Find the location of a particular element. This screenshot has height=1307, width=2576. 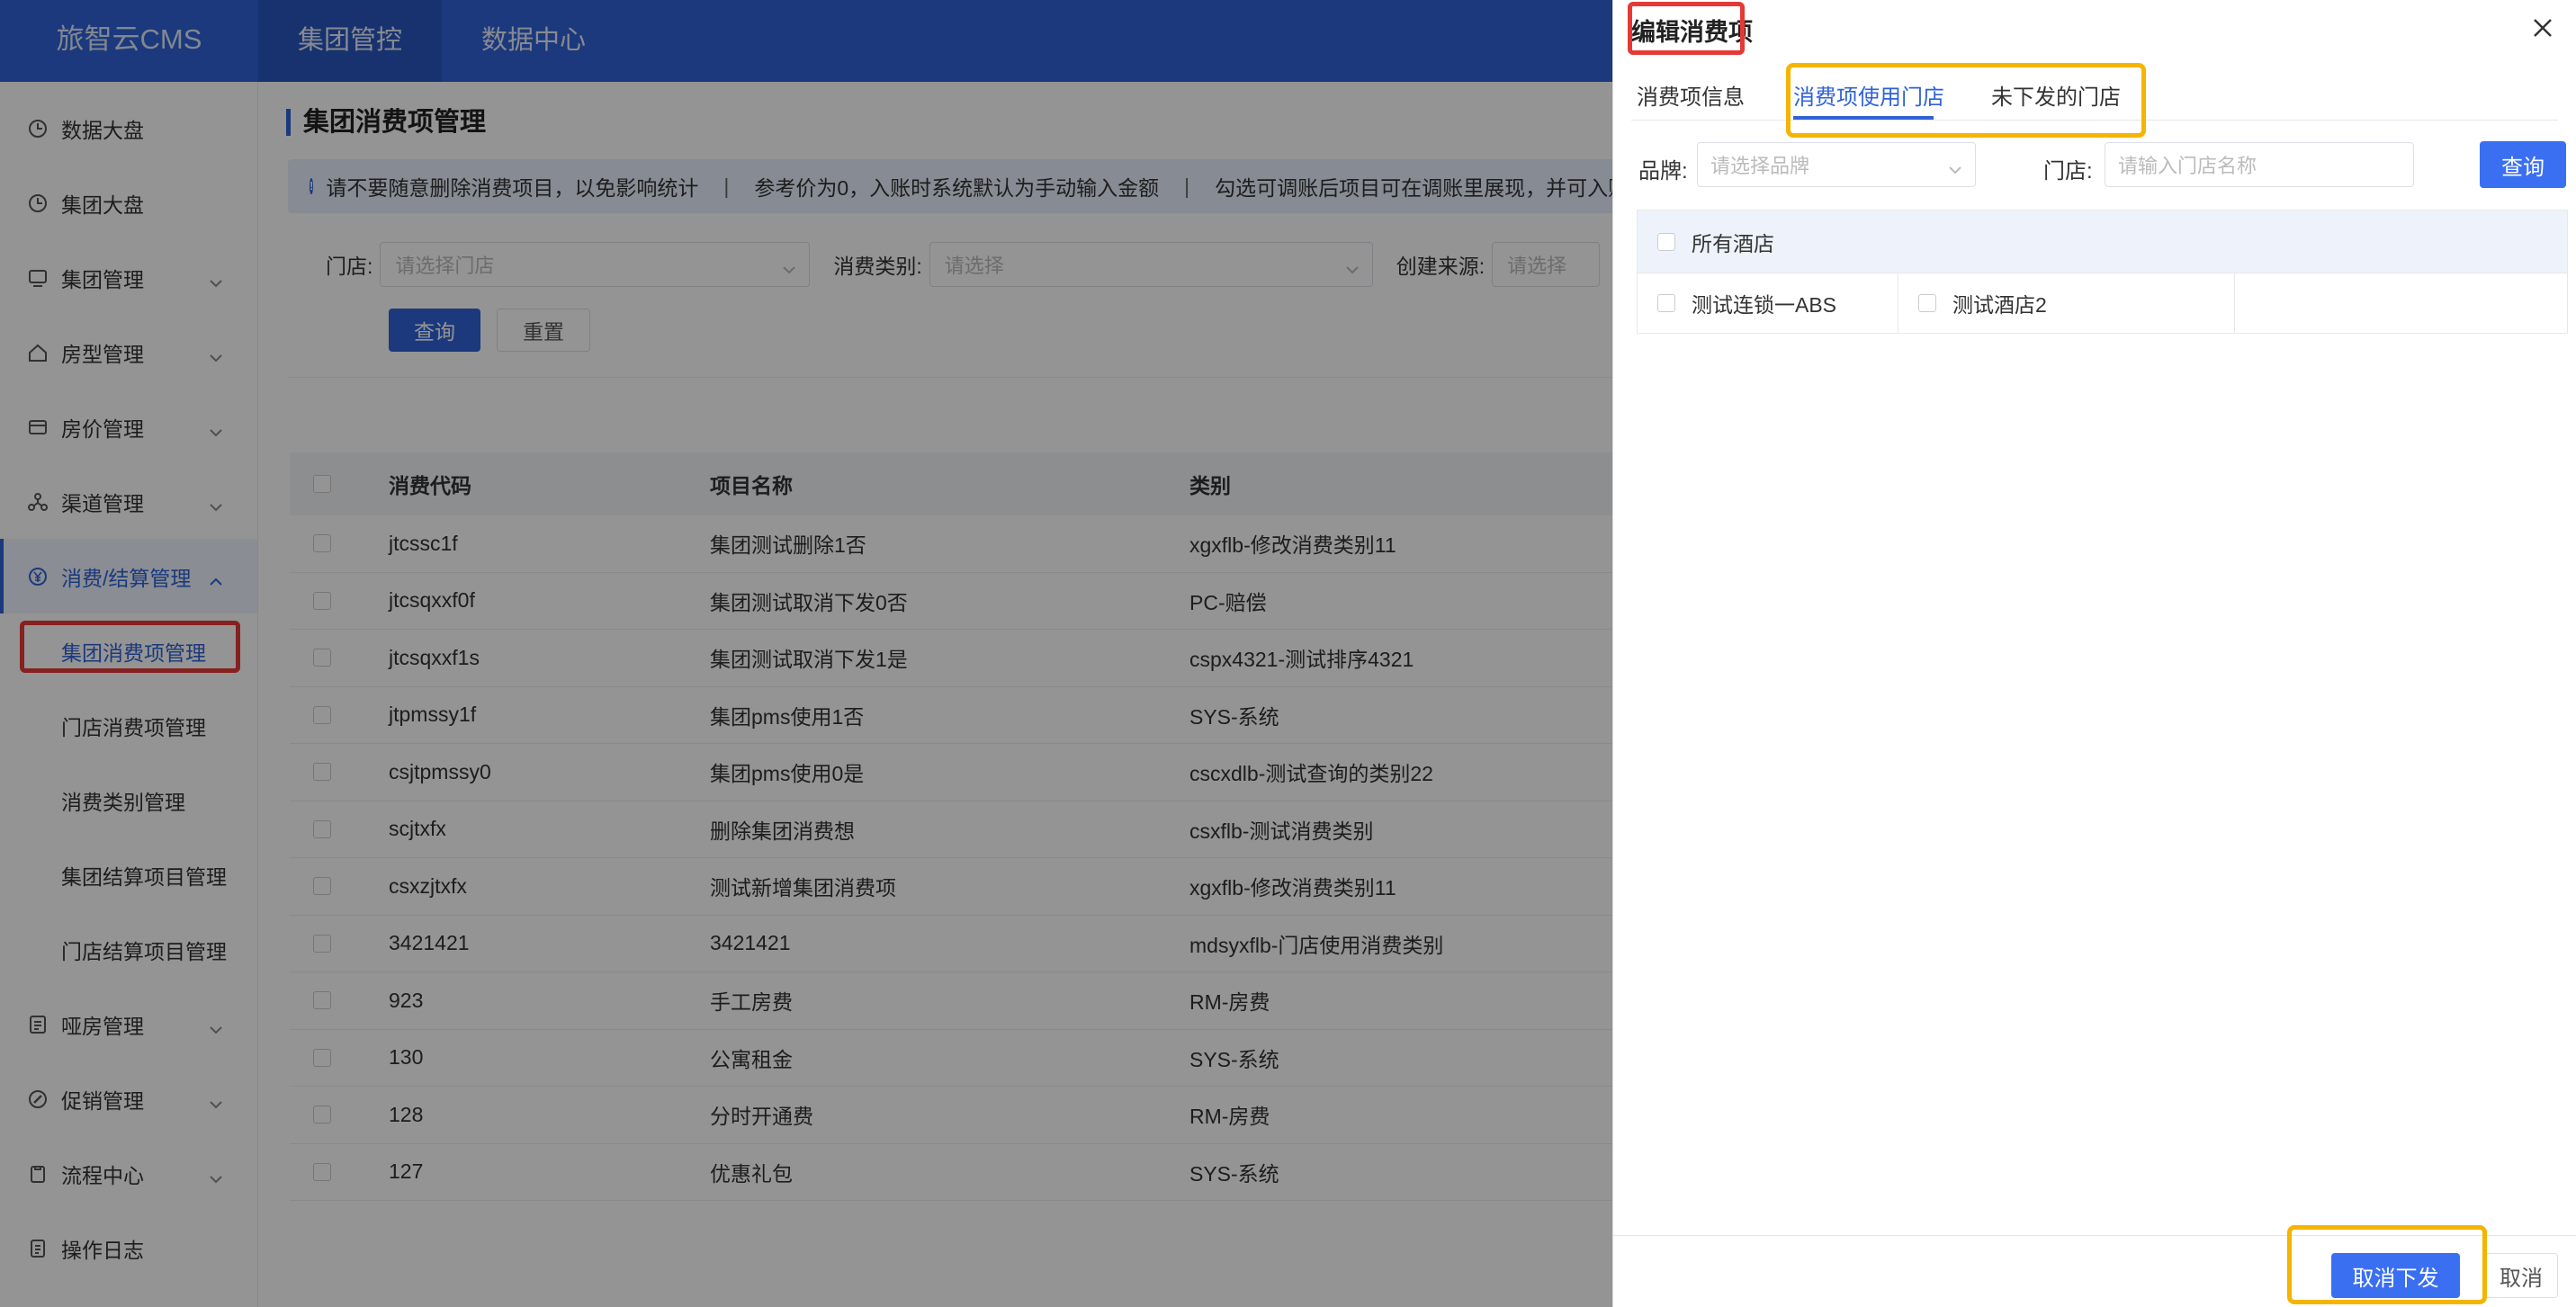

all-hotels-row: 所有酒店 is located at coordinates (2102, 242).